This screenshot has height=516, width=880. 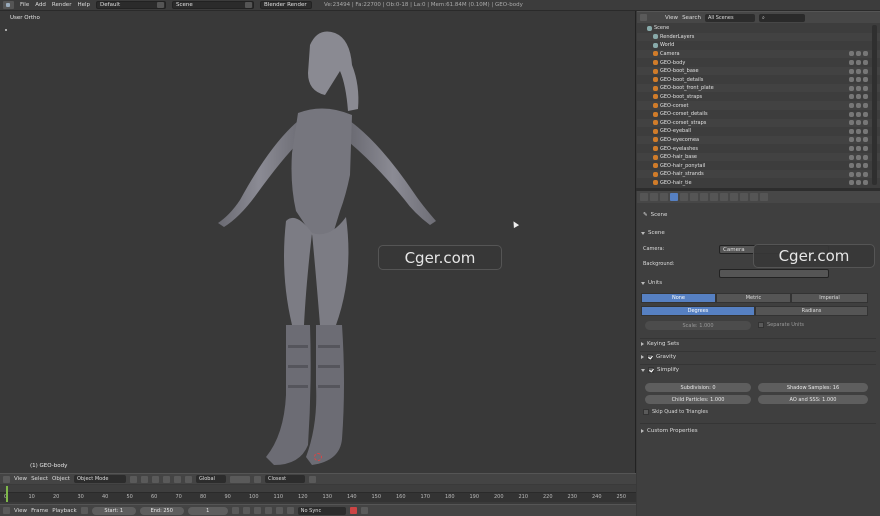 What do you see at coordinates (753, 298) in the screenshot?
I see `unit-metric-button: Metric` at bounding box center [753, 298].